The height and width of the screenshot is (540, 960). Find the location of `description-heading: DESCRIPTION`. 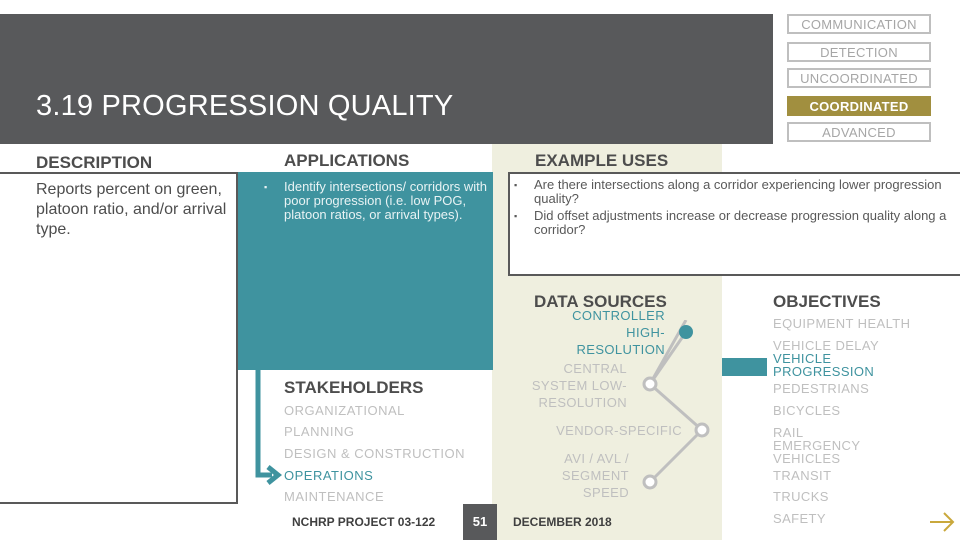

description-heading: DESCRIPTION is located at coordinates (94, 162).